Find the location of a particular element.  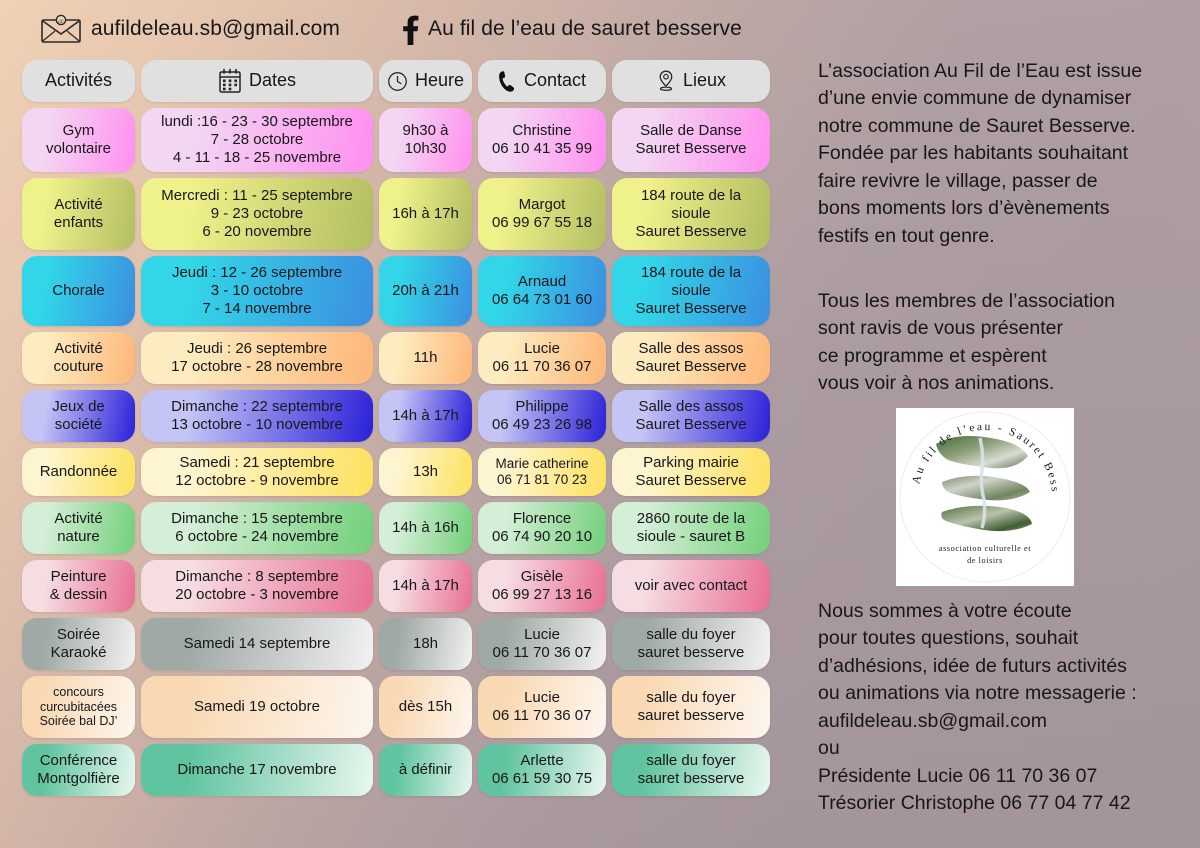

time-label: 20h à 21h is located at coordinates (425, 291).